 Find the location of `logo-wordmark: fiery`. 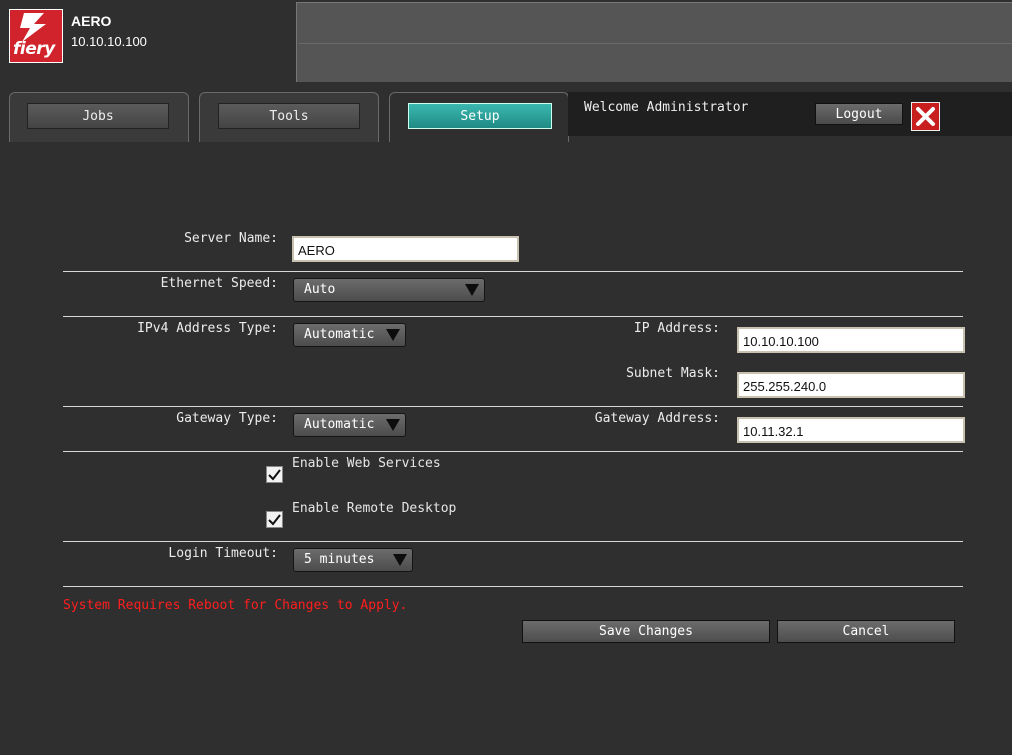

logo-wordmark: fiery is located at coordinates (34, 49).